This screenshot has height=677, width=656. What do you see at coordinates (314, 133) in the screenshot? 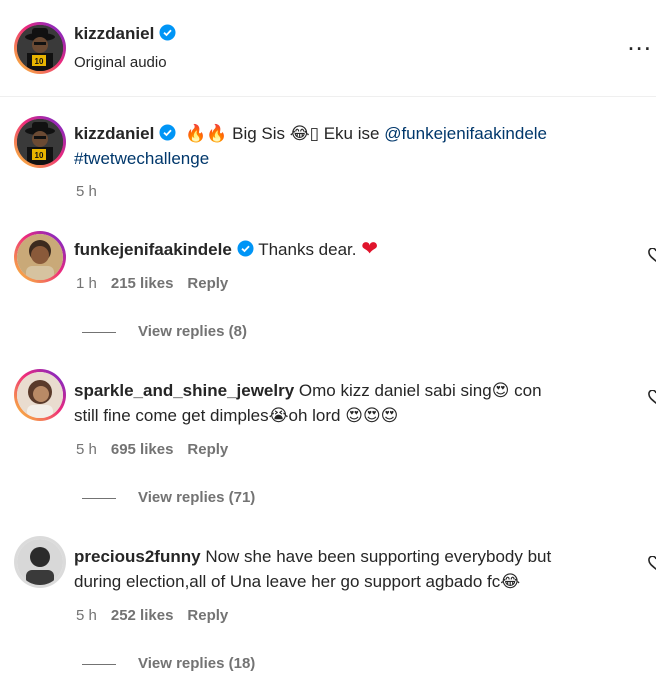
I see `missing-glyph: ▯` at bounding box center [314, 133].